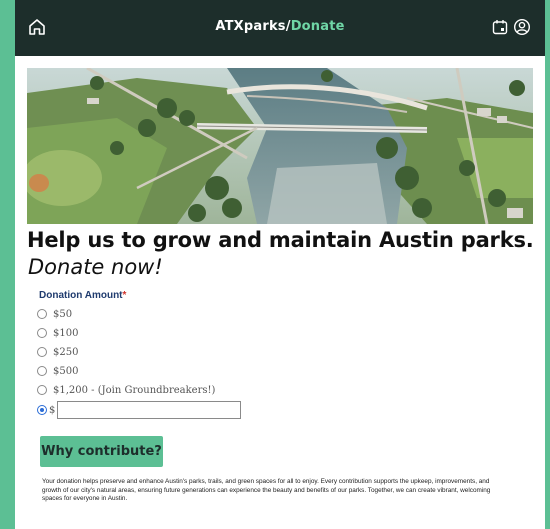  I want to click on donation-option-1200: $1,200 - (Join Groundbreakers!), so click(126, 390).